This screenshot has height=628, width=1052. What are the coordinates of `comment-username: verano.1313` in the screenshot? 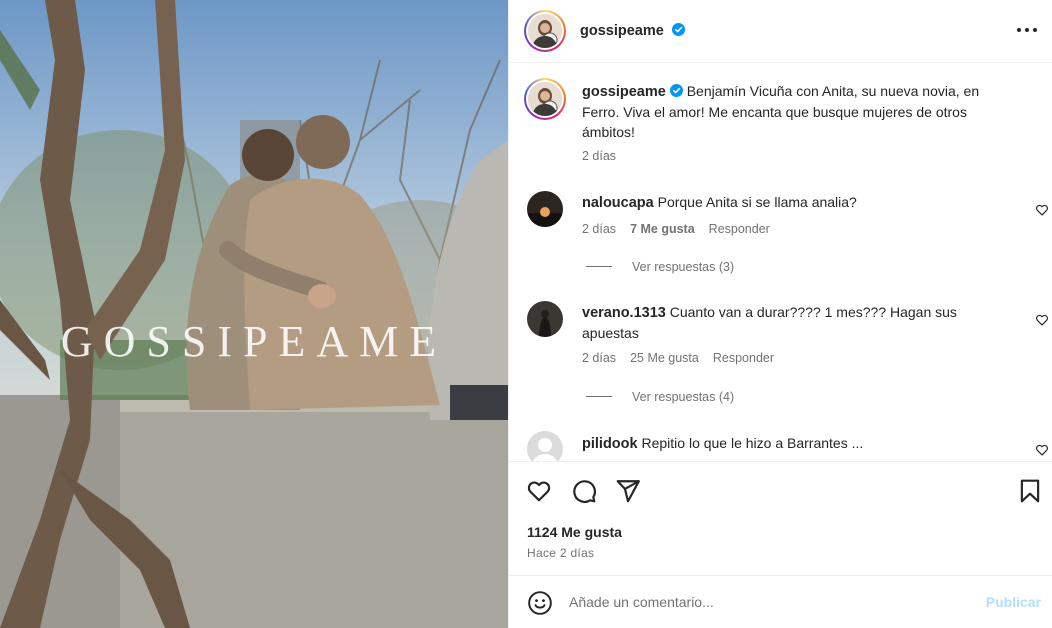 It's located at (624, 313).